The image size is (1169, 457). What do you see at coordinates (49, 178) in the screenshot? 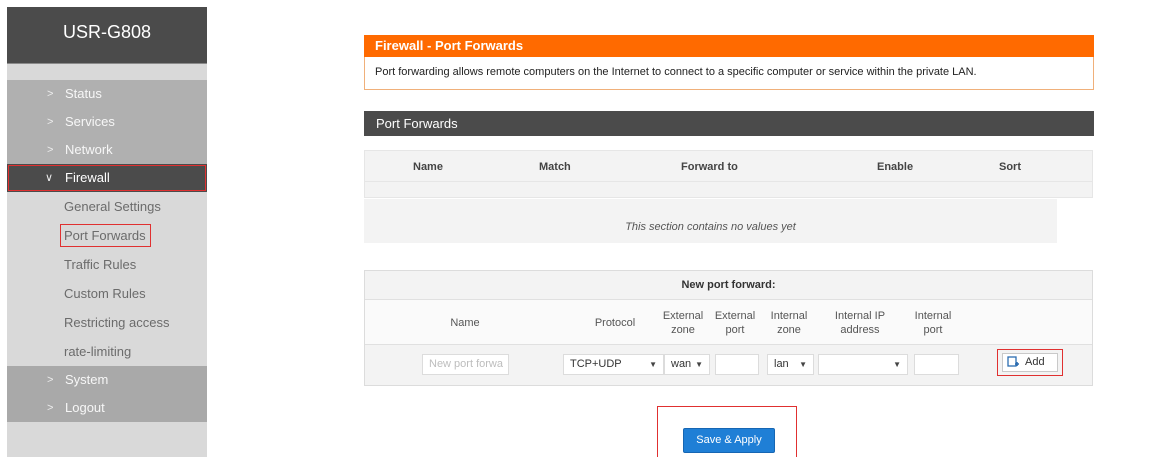
I see `chevron-down-icon: ∨` at bounding box center [49, 178].